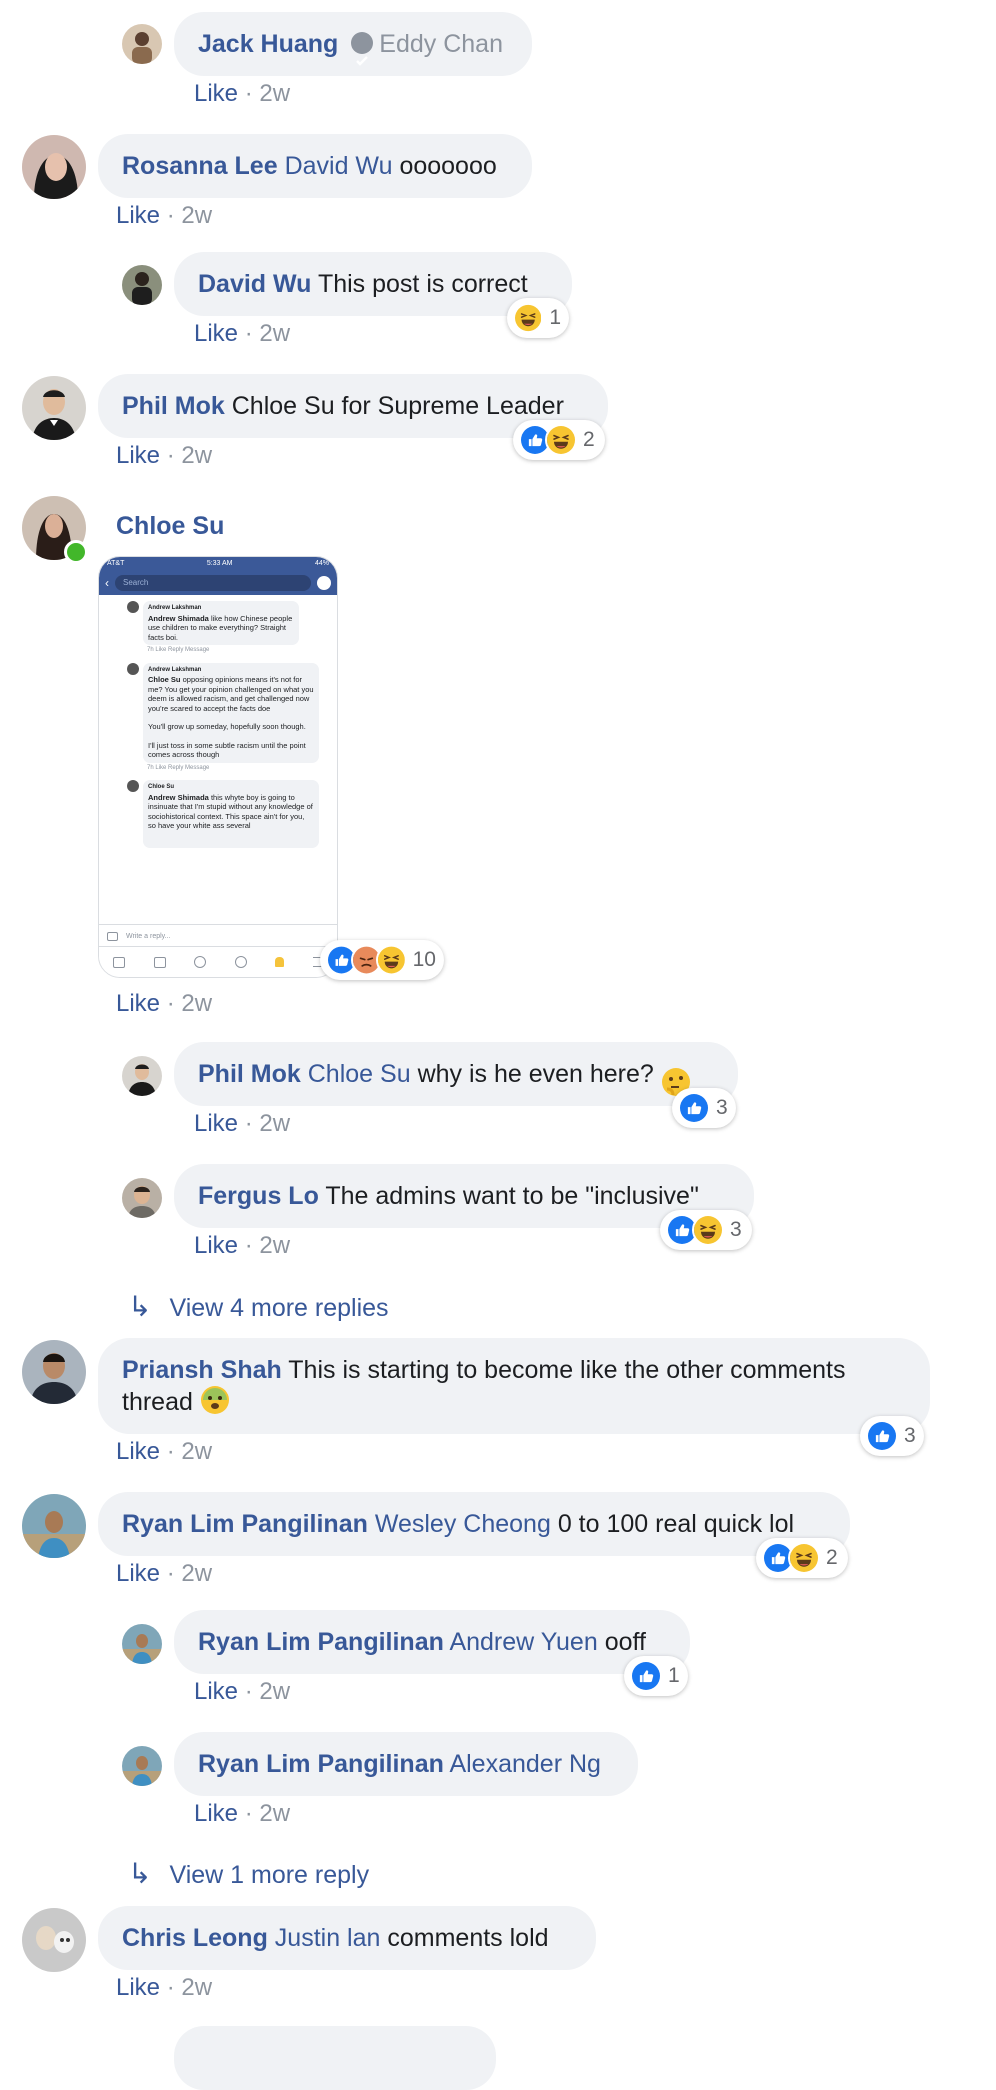 This screenshot has width=996, height=2090. I want to click on reaction-count: 1, so click(674, 1675).